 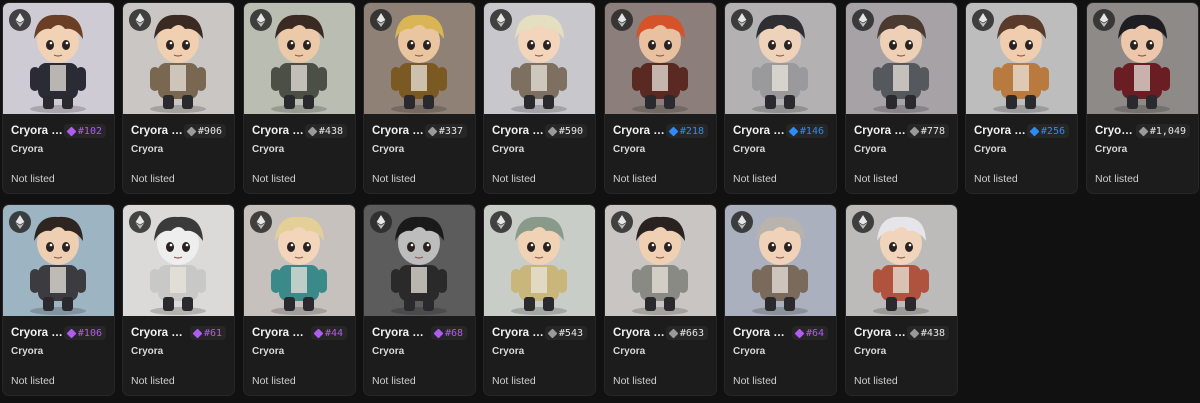 I want to click on rarity-rank: #64, so click(x=814, y=333).